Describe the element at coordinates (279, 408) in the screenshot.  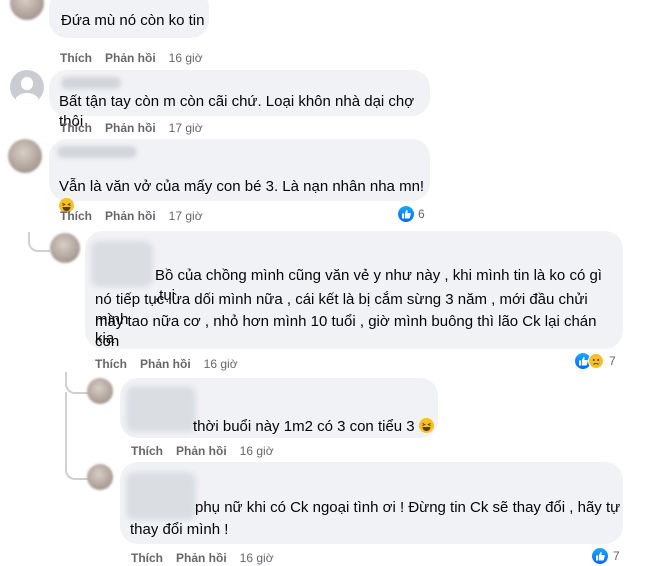
I see `comment-bubble: thời buổi này 1m2 có 3 con tiểu 3` at that location.